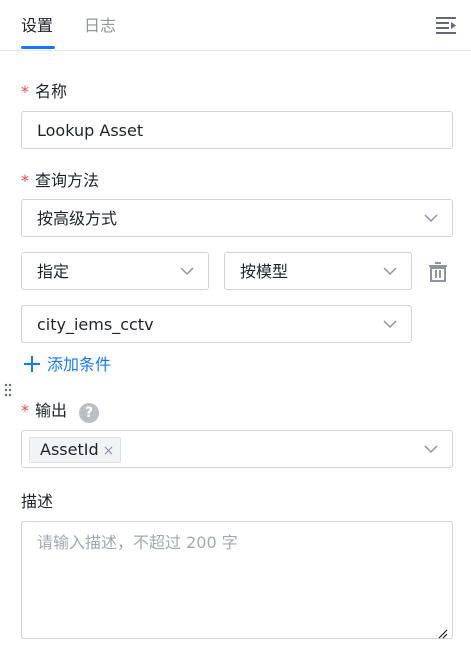 Image resolution: width=471 pixels, height=662 pixels. Describe the element at coordinates (69, 449) in the screenshot. I see `output-tag-label: AssetId` at that location.